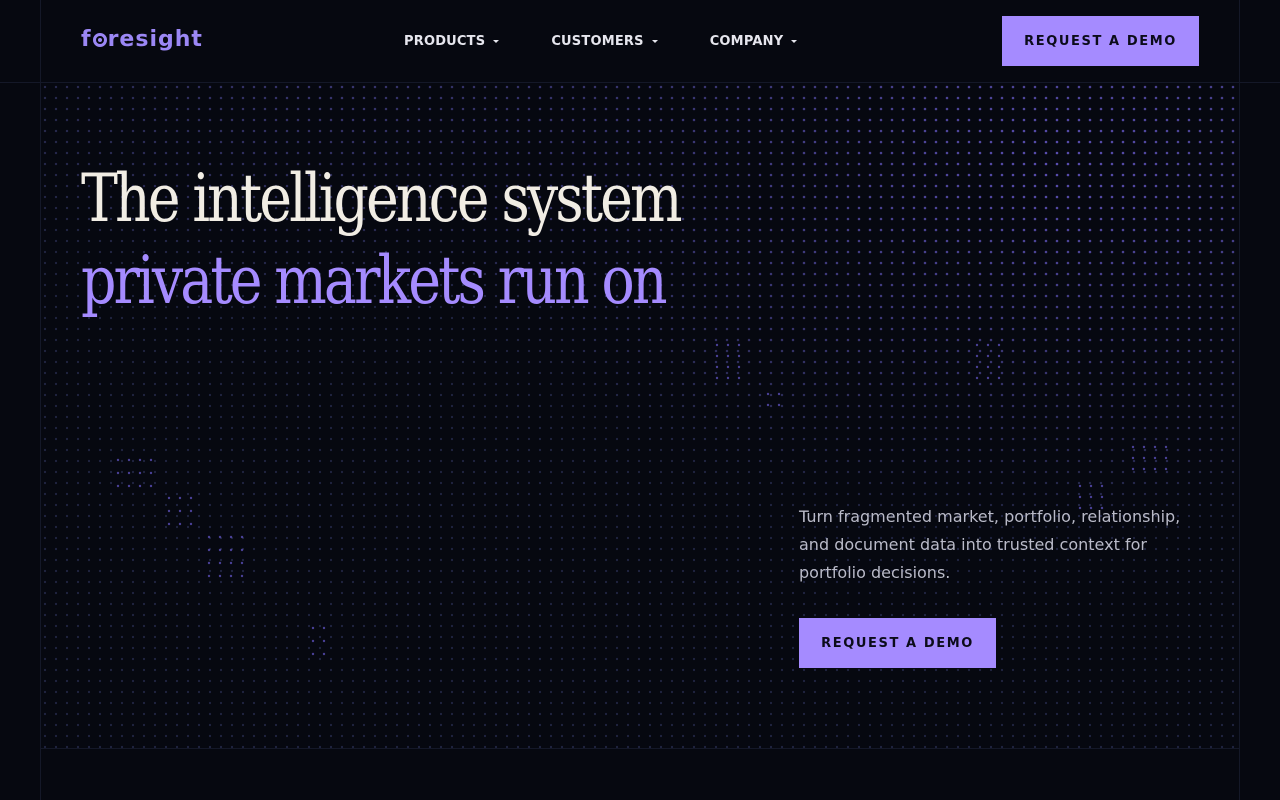  Describe the element at coordinates (897, 643) in the screenshot. I see `hero-request-demo-button: REQUEST A DEMO` at that location.